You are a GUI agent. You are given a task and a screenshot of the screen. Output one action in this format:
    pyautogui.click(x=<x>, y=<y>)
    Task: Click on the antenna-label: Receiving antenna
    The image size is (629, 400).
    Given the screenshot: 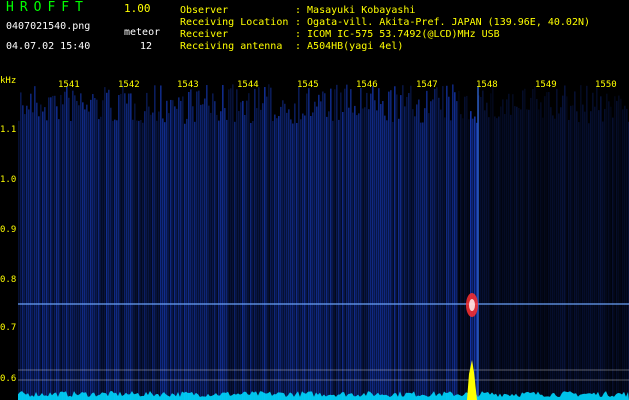 What is the action you would take?
    pyautogui.click(x=231, y=46)
    